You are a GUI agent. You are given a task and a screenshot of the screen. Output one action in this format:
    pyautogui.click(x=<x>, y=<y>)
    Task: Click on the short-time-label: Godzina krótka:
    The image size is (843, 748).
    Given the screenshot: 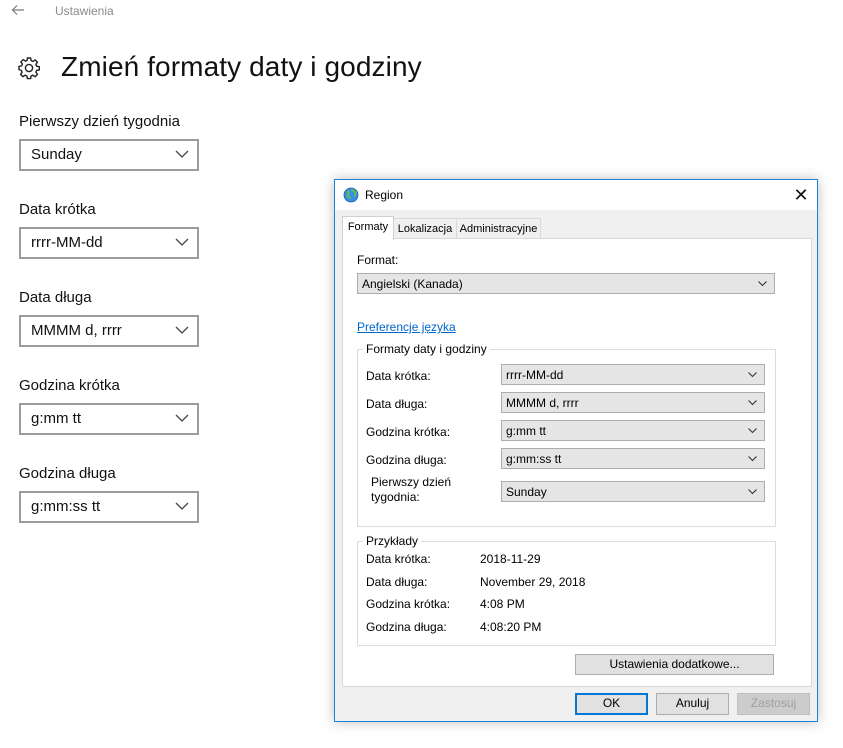 What is the action you would take?
    pyautogui.click(x=408, y=432)
    